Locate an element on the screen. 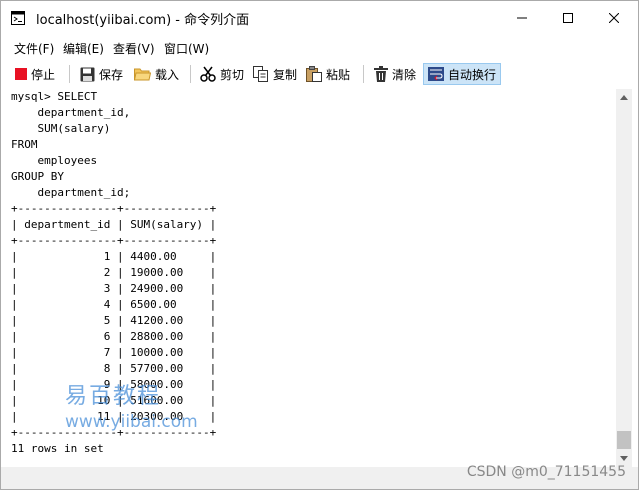 This screenshot has height=490, width=639. stop-icon is located at coordinates (21, 74).